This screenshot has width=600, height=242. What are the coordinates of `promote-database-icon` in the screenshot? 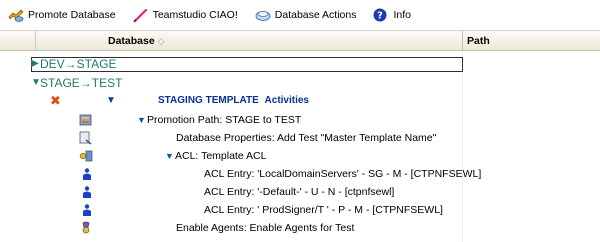 It's located at (16, 15).